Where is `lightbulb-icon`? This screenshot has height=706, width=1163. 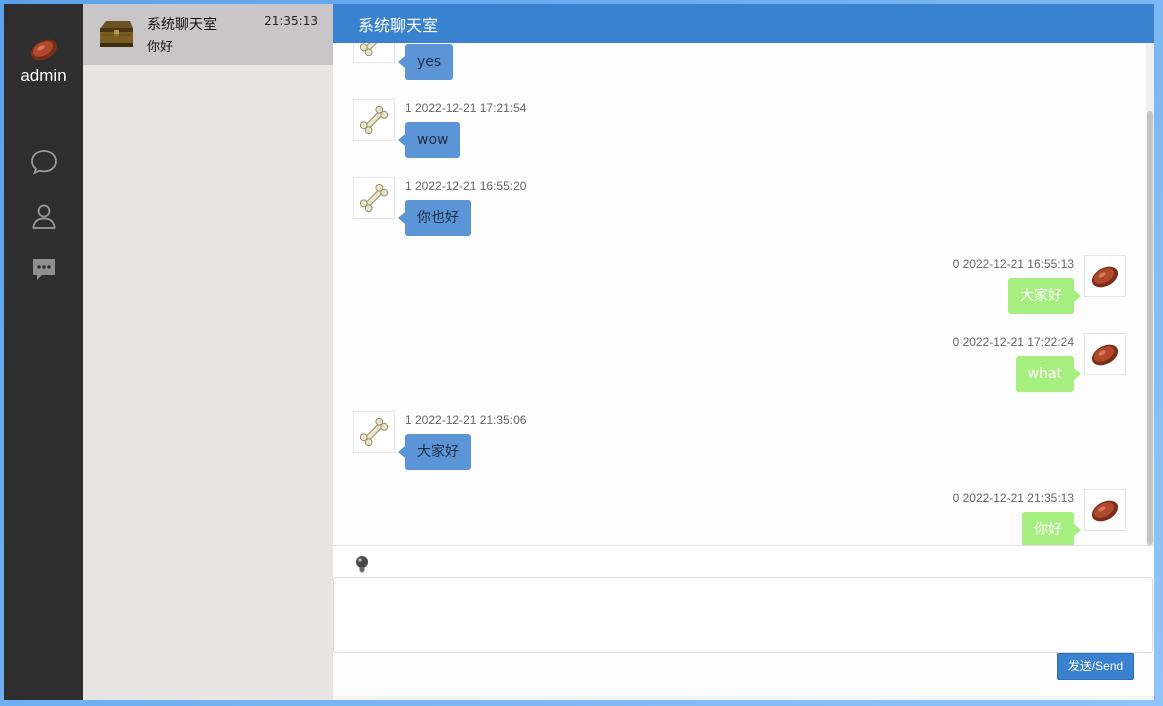
lightbulb-icon is located at coordinates (362, 564).